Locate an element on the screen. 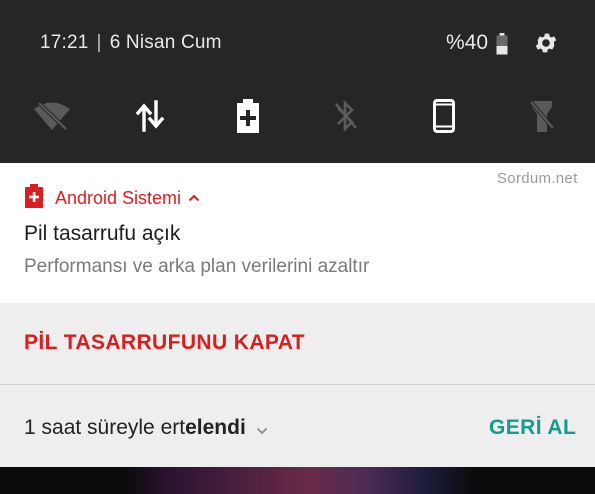 This screenshot has width=595, height=494. mobile-data-icon is located at coordinates (150, 116).